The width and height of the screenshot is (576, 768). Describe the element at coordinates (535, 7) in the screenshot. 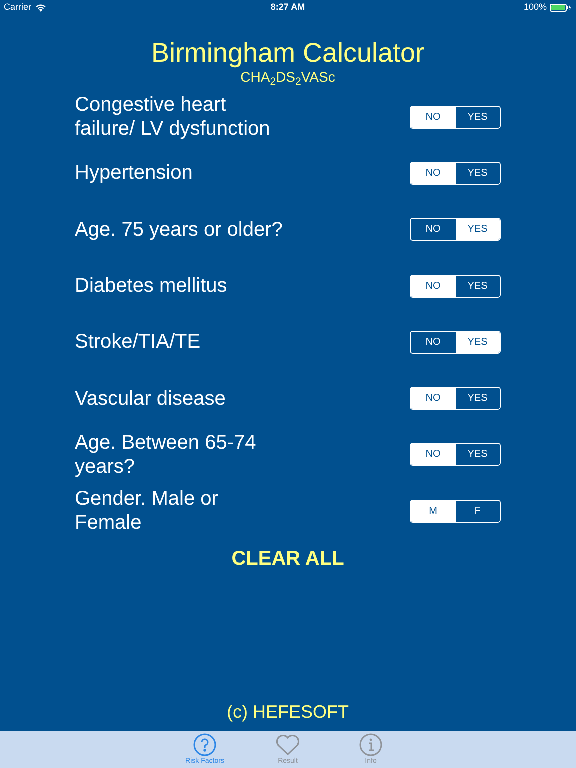

I see `battery-label: 100%` at that location.